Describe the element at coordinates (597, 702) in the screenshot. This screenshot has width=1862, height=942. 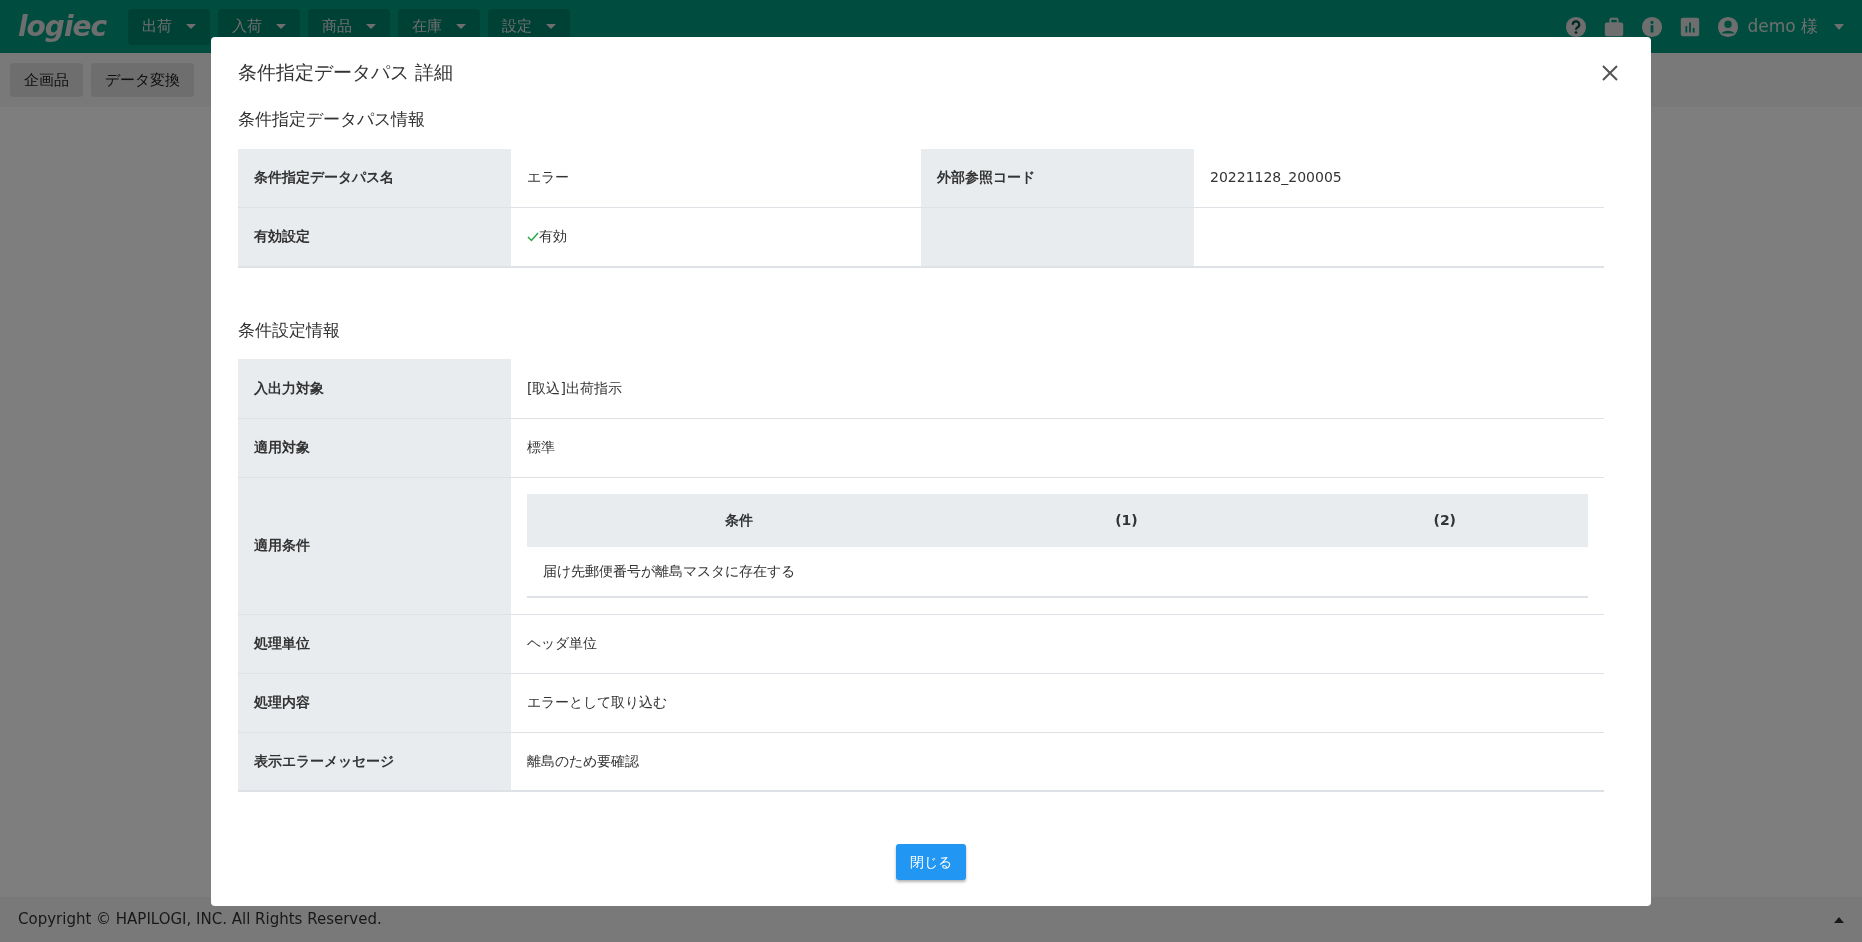
I see `field-value: エラーとして取り込む` at that location.